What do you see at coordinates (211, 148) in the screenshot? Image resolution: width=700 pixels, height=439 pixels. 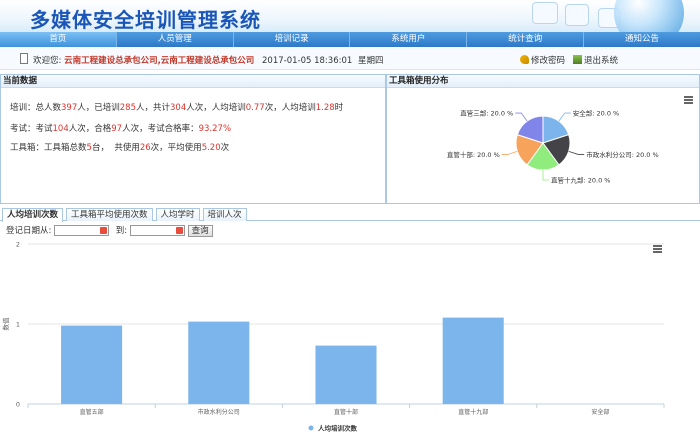 I see `stat-value: 5.20` at bounding box center [211, 148].